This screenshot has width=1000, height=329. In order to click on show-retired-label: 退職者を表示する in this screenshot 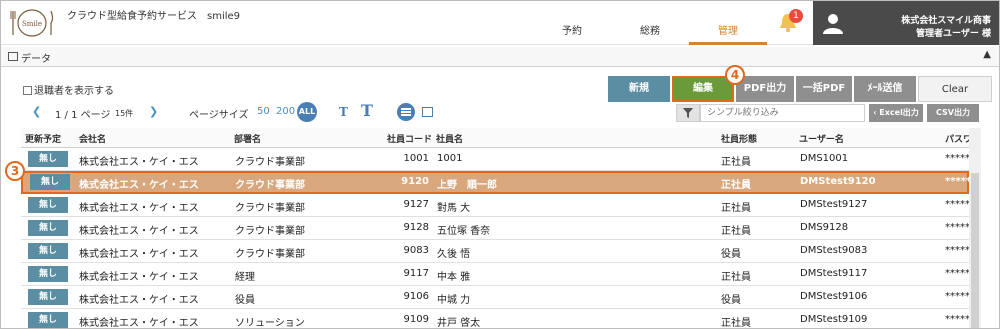, I will do `click(74, 91)`.